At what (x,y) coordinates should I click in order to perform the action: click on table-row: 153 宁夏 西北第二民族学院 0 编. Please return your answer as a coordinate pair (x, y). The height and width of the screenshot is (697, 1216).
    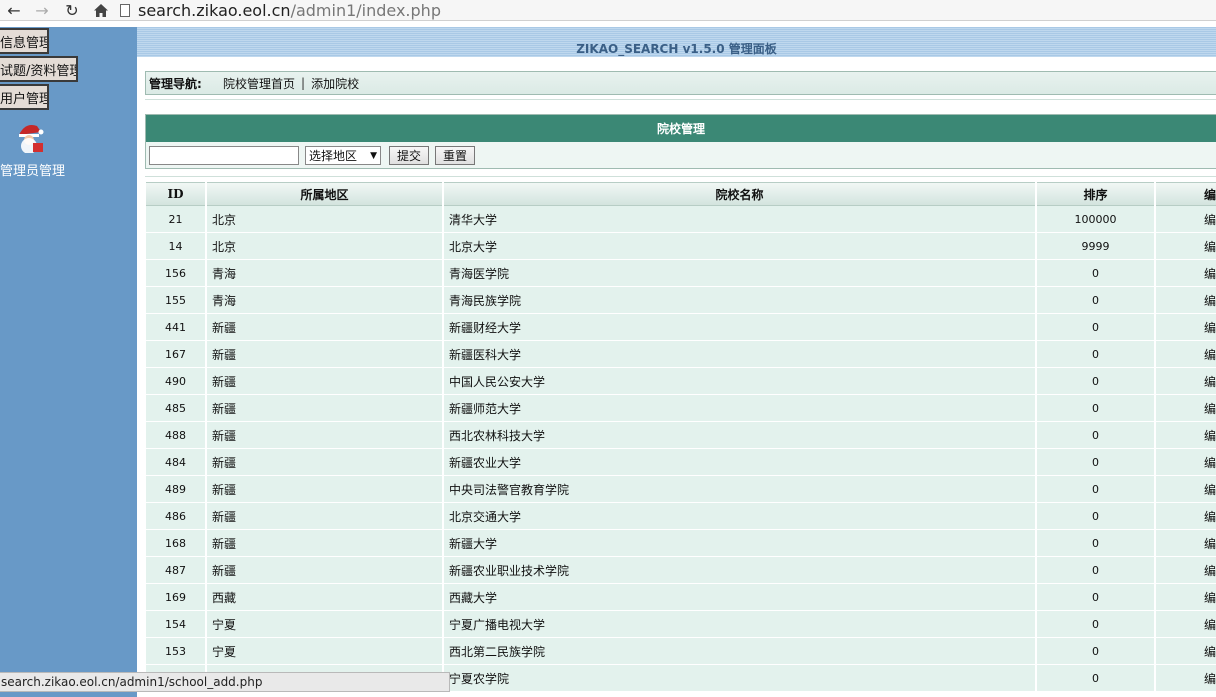
    Looking at the image, I should click on (681, 651).